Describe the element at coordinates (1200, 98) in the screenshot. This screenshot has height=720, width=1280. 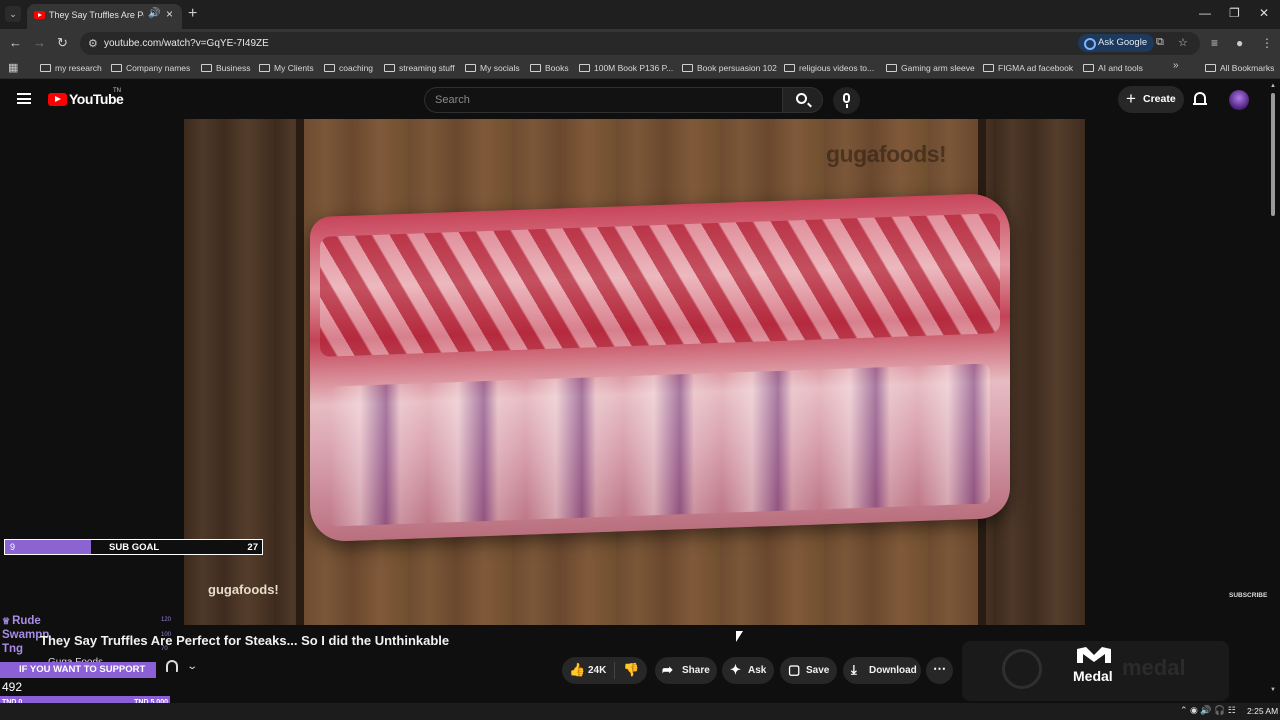
I see `notifications-bell-icon` at that location.